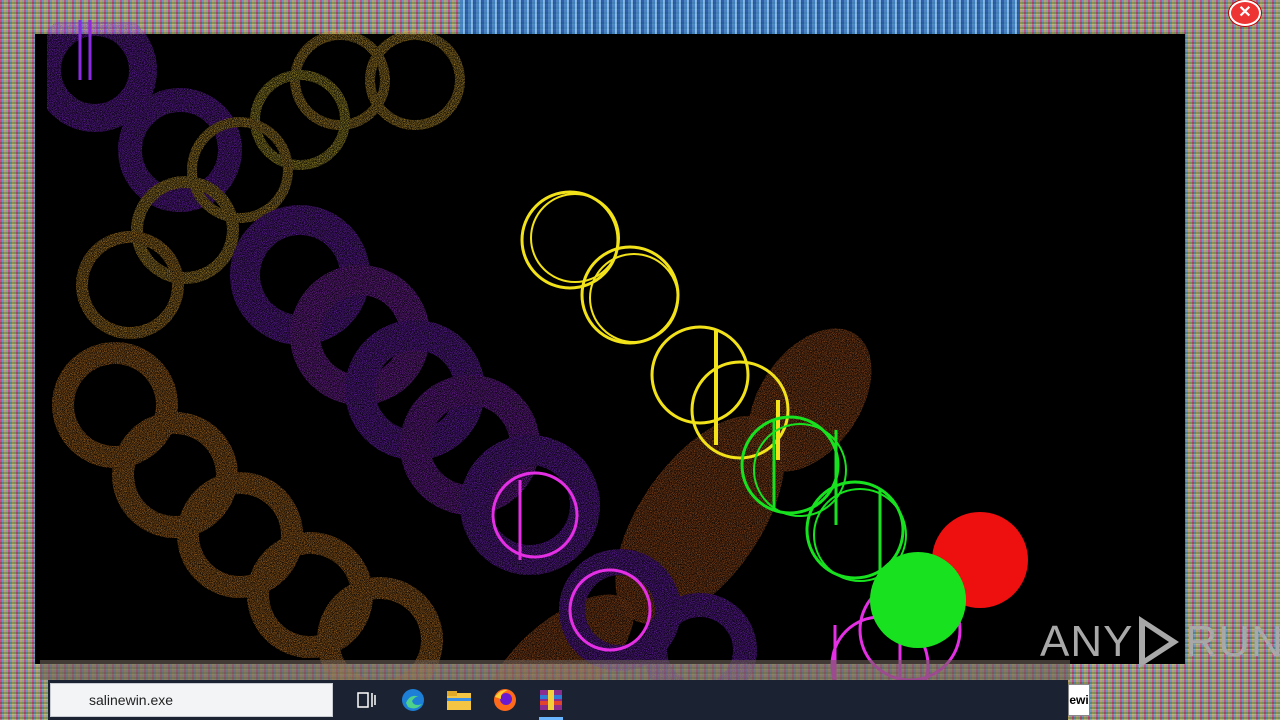  Describe the element at coordinates (505, 700) in the screenshot. I see `firefox-icon` at that location.